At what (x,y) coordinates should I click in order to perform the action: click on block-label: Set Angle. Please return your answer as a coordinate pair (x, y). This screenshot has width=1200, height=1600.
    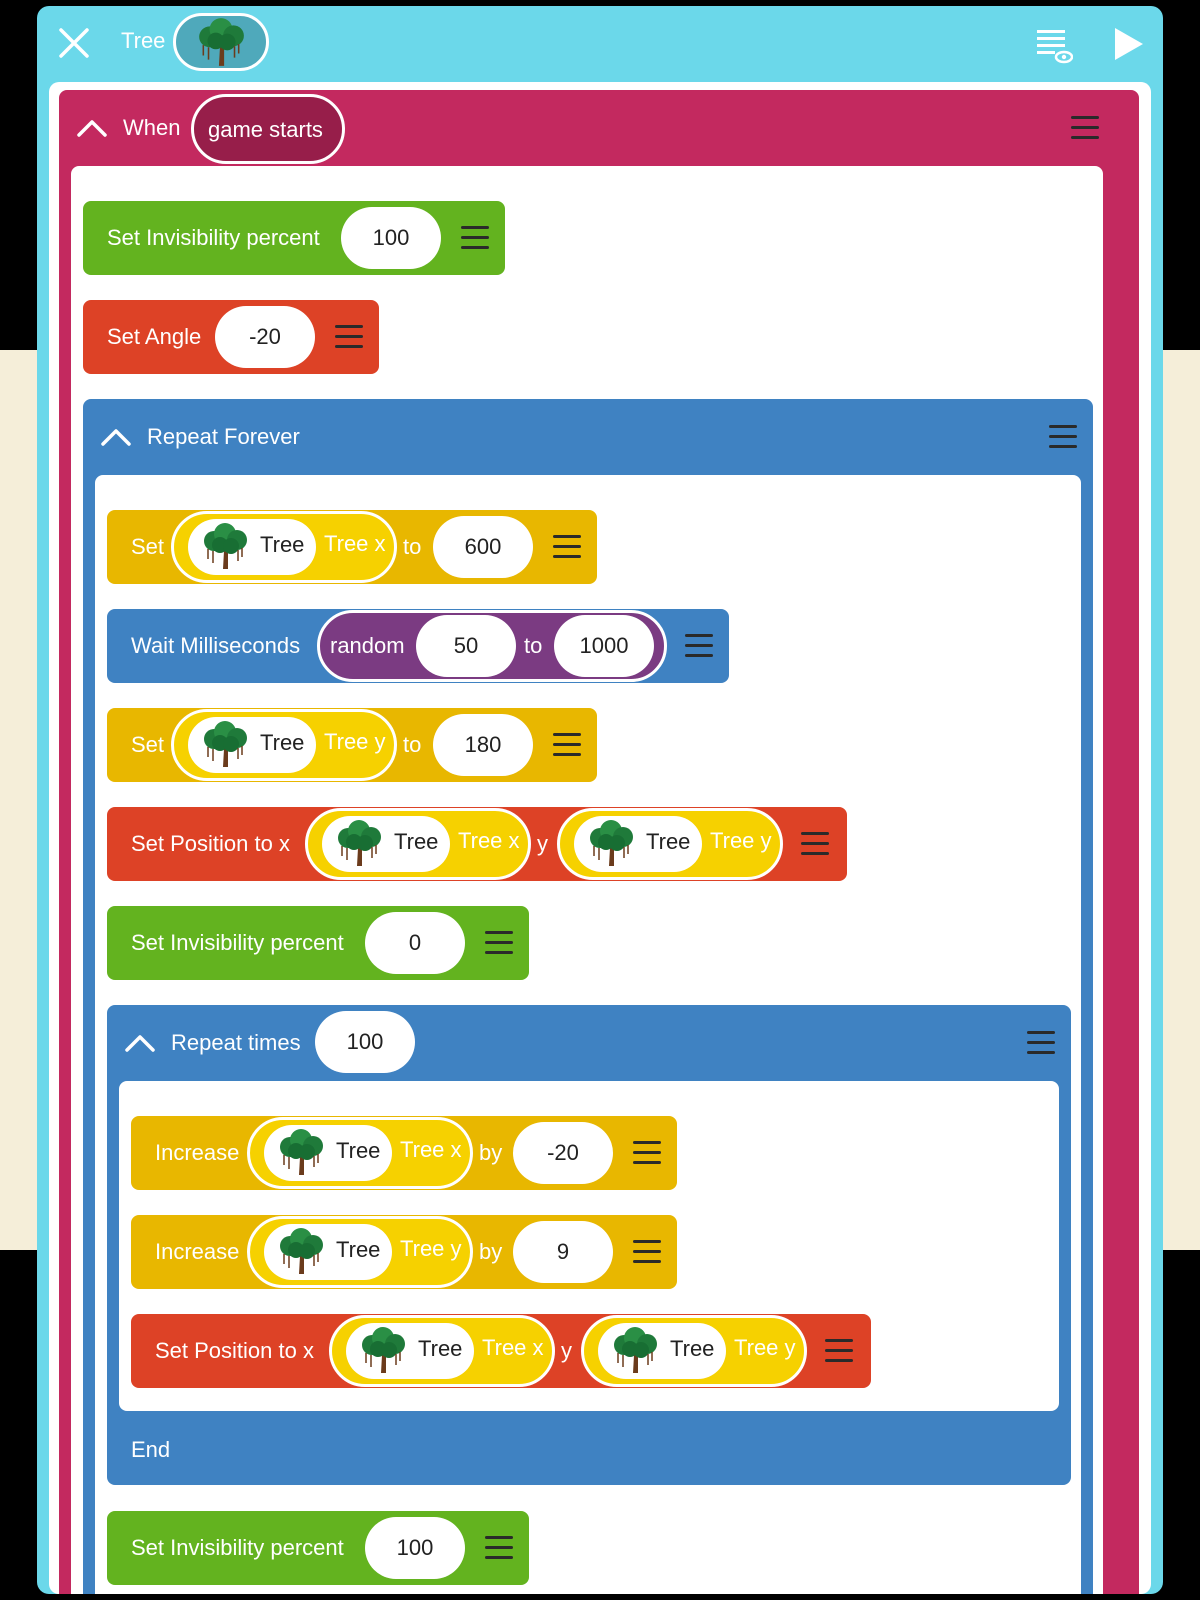
    Looking at the image, I should click on (154, 336).